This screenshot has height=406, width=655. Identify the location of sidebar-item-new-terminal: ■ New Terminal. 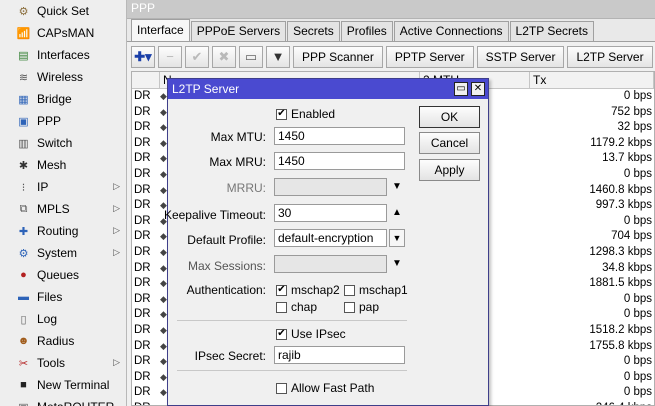
(63, 385).